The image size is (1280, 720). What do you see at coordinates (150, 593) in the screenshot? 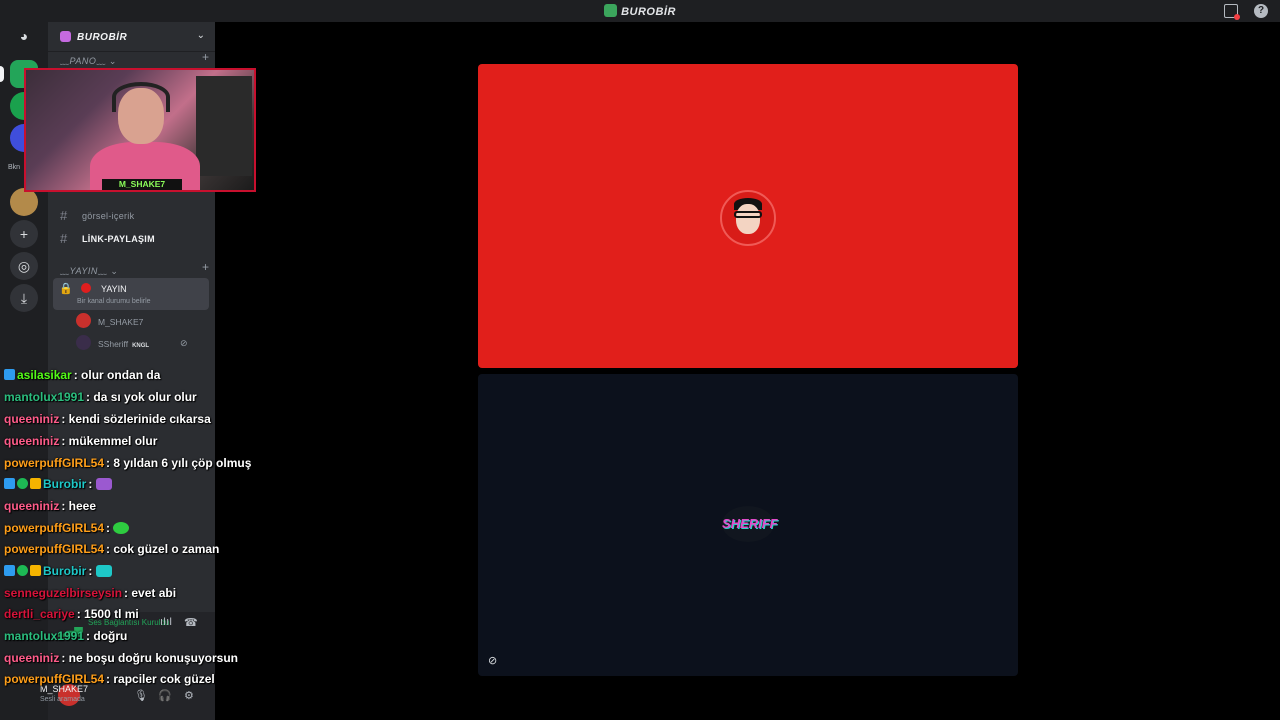
I see `chat-text: : evet abi` at bounding box center [150, 593].